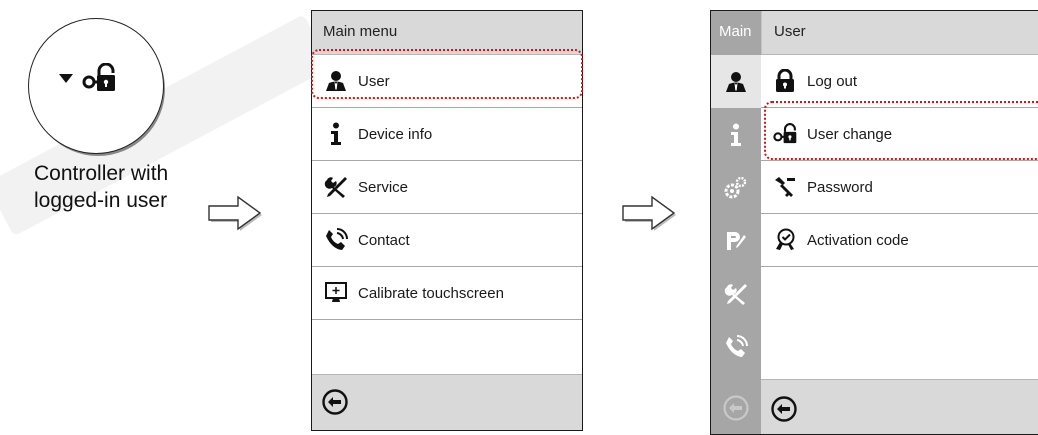 This screenshot has width=1038, height=435. What do you see at coordinates (101, 187) in the screenshot?
I see `step1-caption: Controller with logged-in user` at bounding box center [101, 187].